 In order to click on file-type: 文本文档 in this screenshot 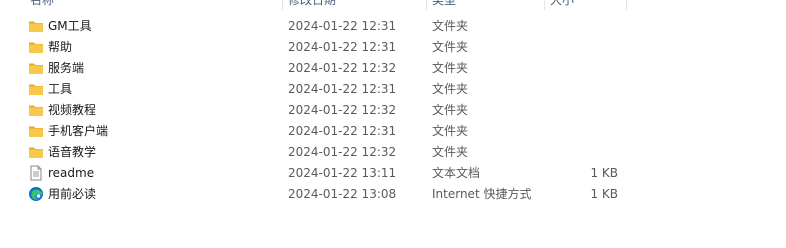, I will do `click(456, 173)`.